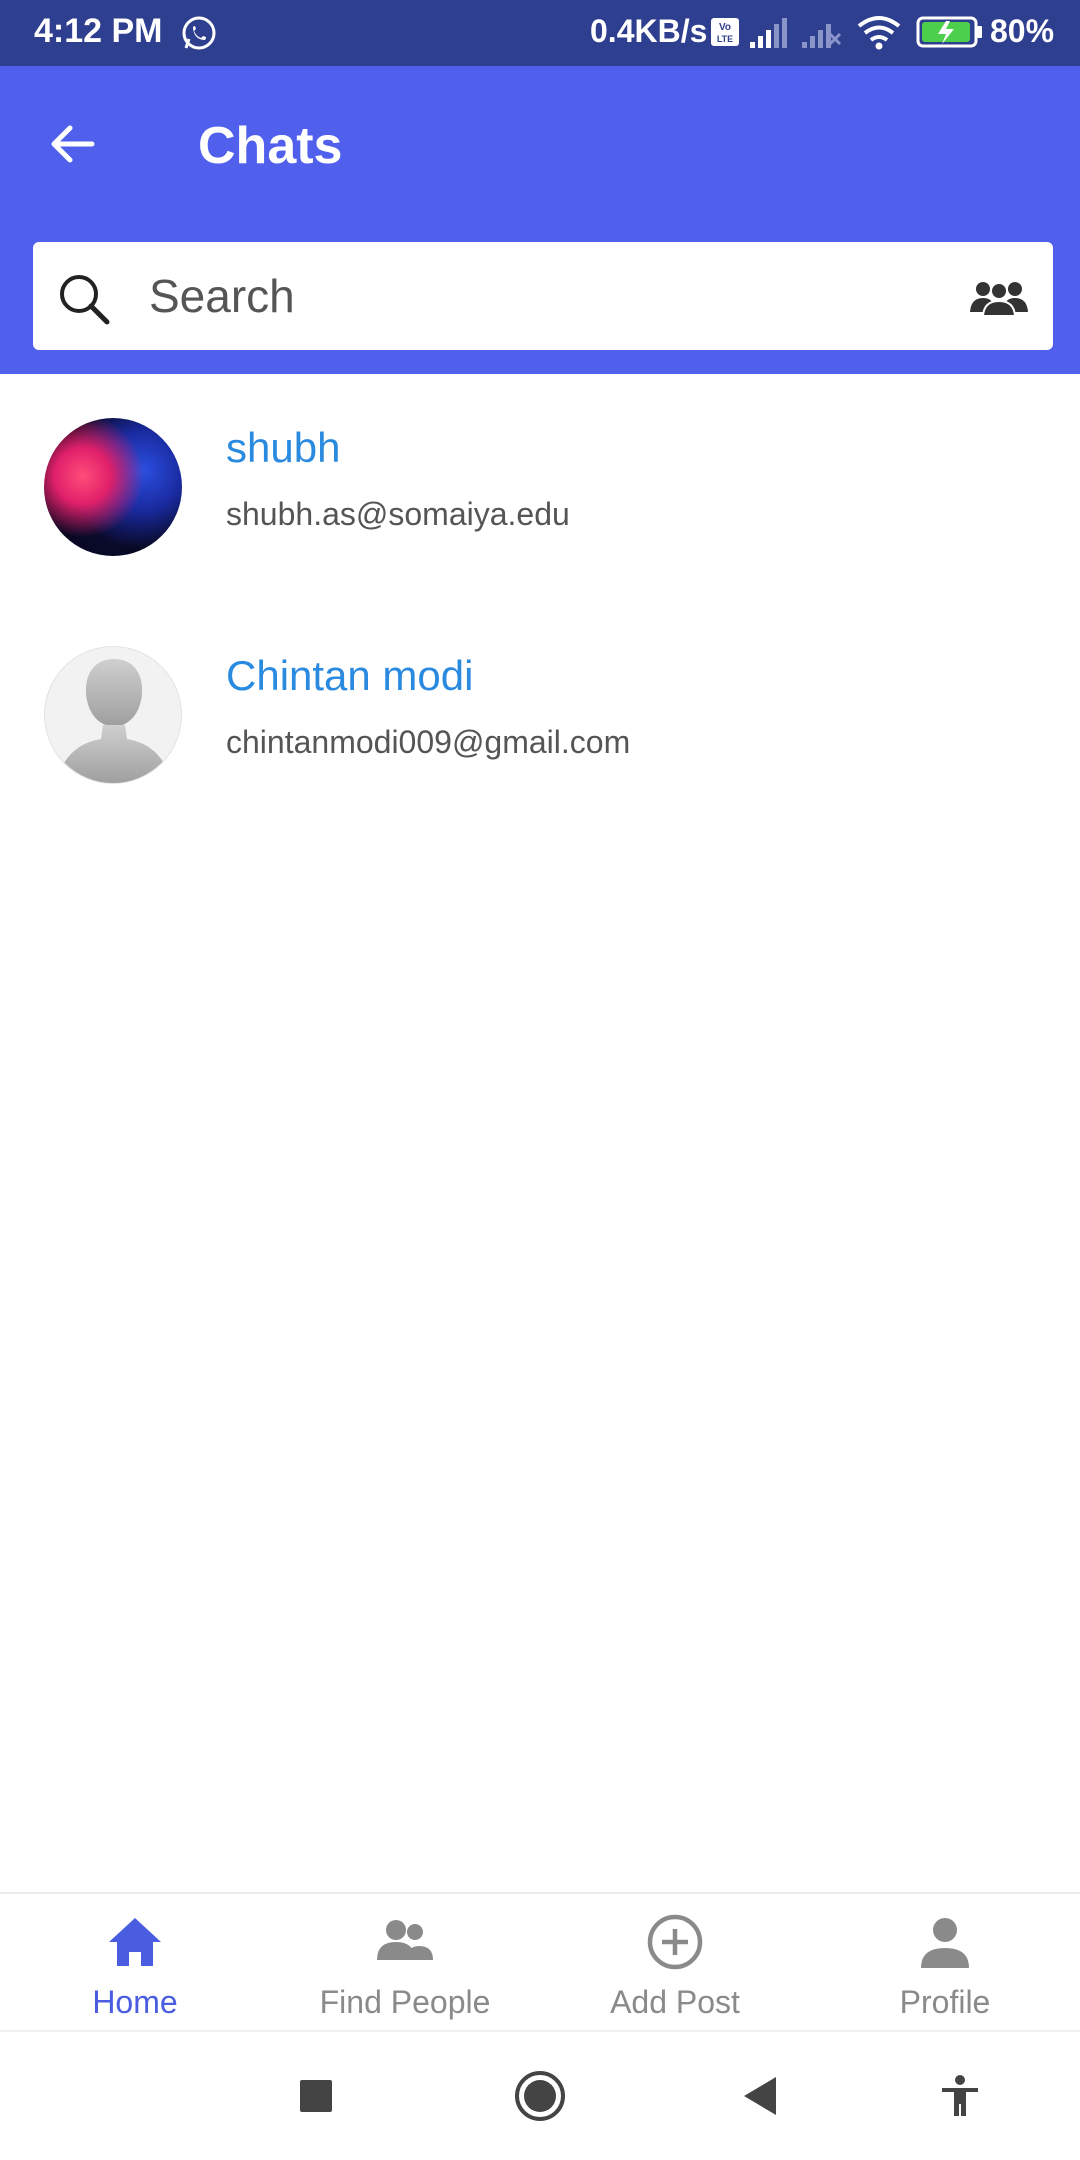 Image resolution: width=1080 pixels, height=2160 pixels. I want to click on battery-icon, so click(949, 32).